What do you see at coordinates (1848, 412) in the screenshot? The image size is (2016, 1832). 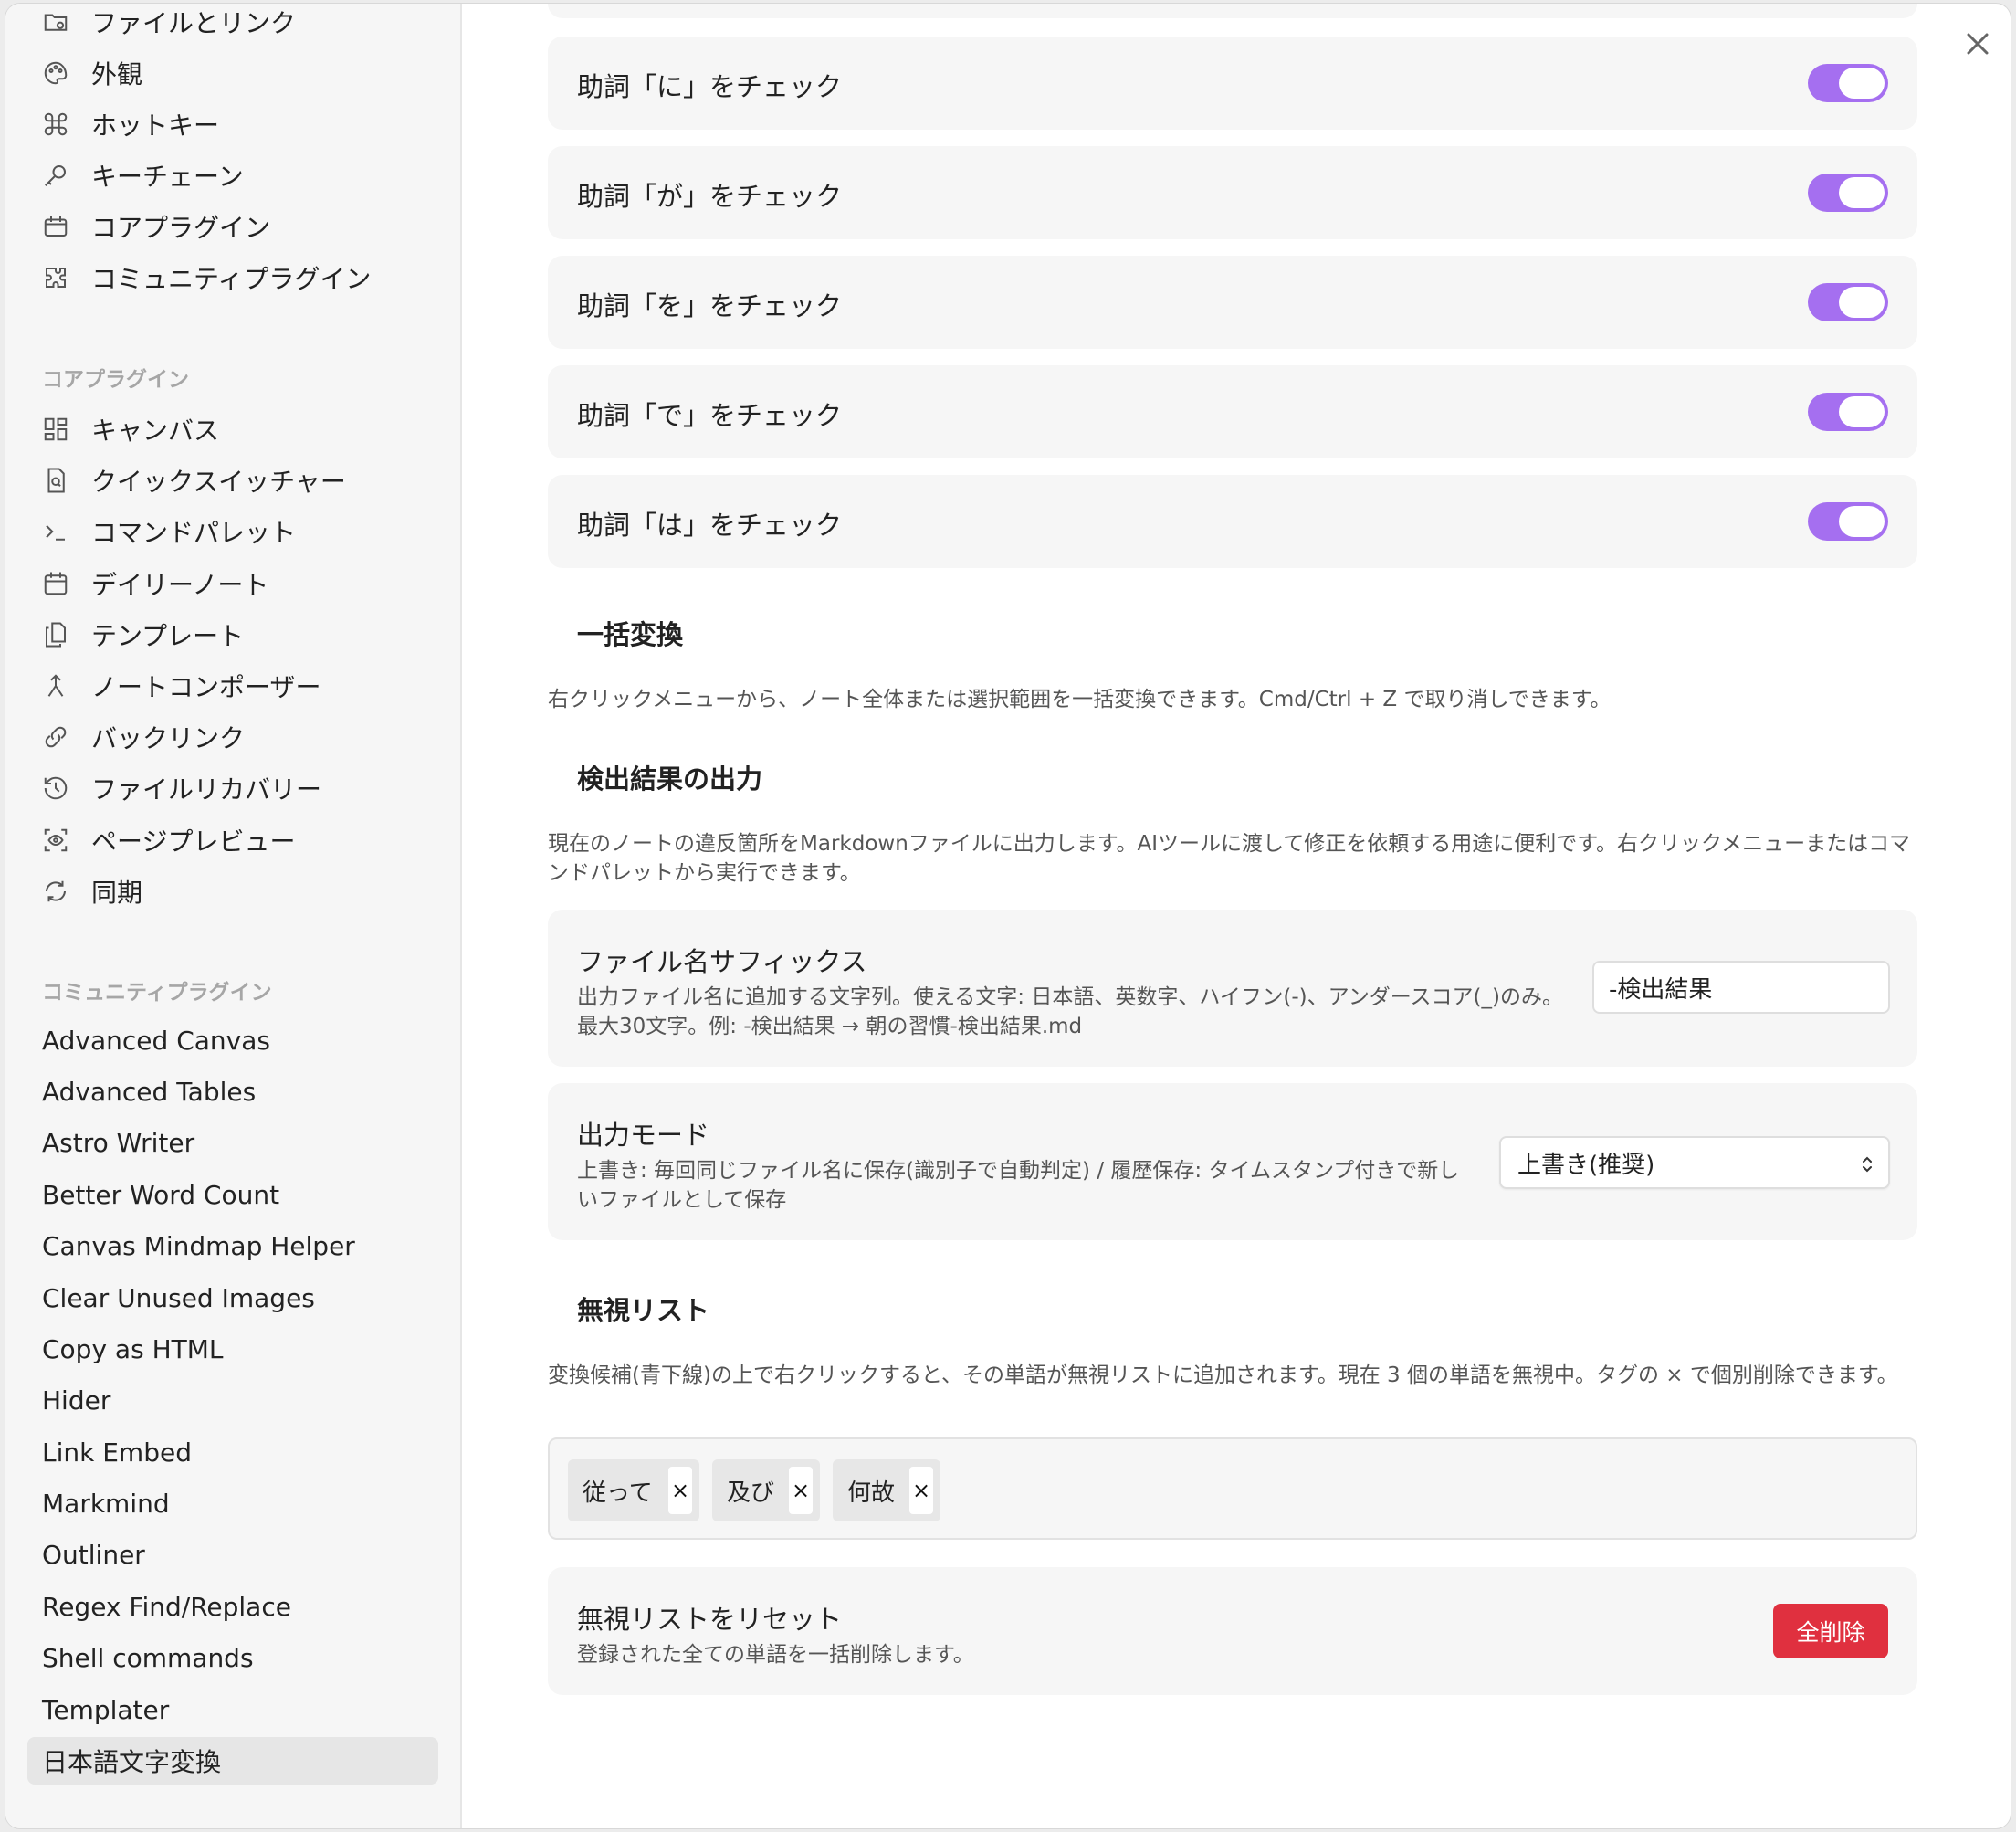 I see `toggle-switch-de` at bounding box center [1848, 412].